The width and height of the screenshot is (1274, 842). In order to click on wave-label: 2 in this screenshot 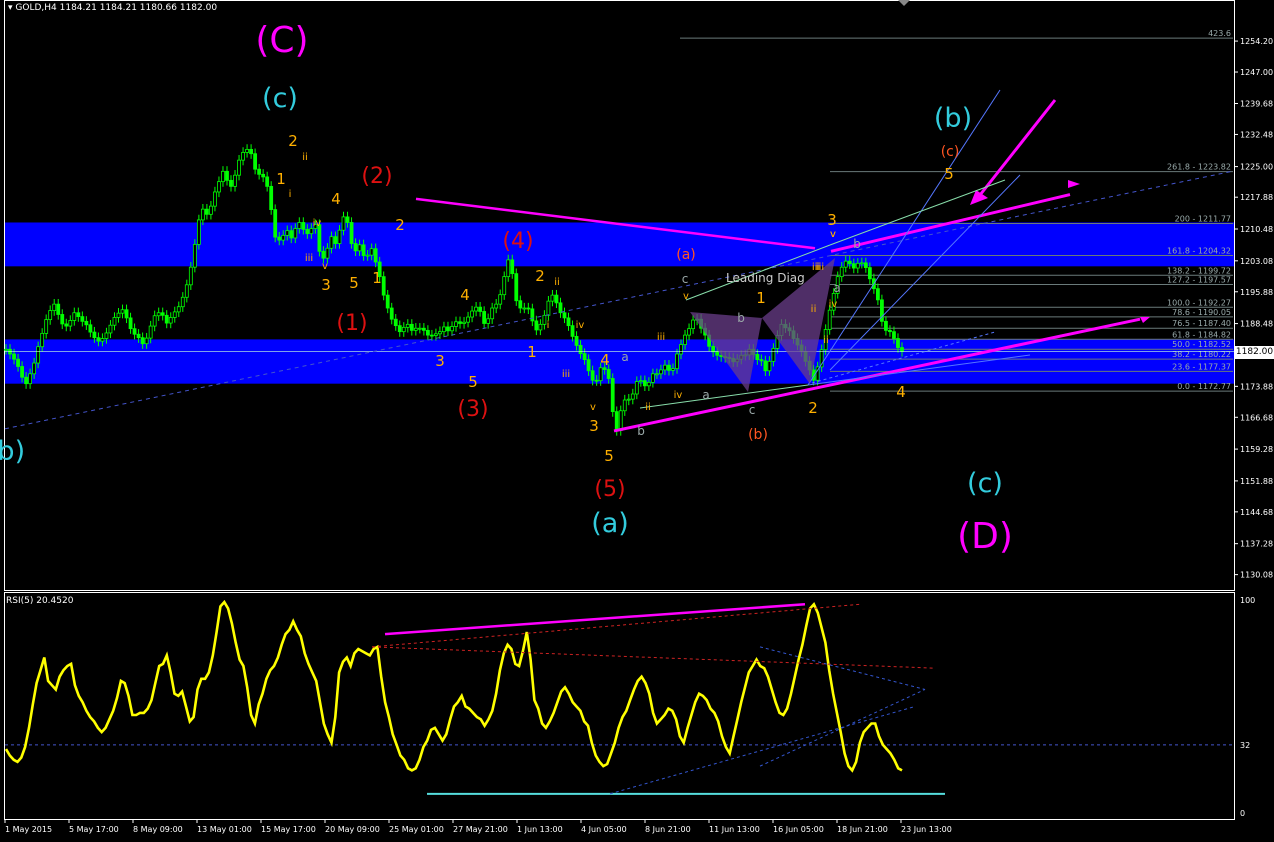, I will do `click(813, 408)`.